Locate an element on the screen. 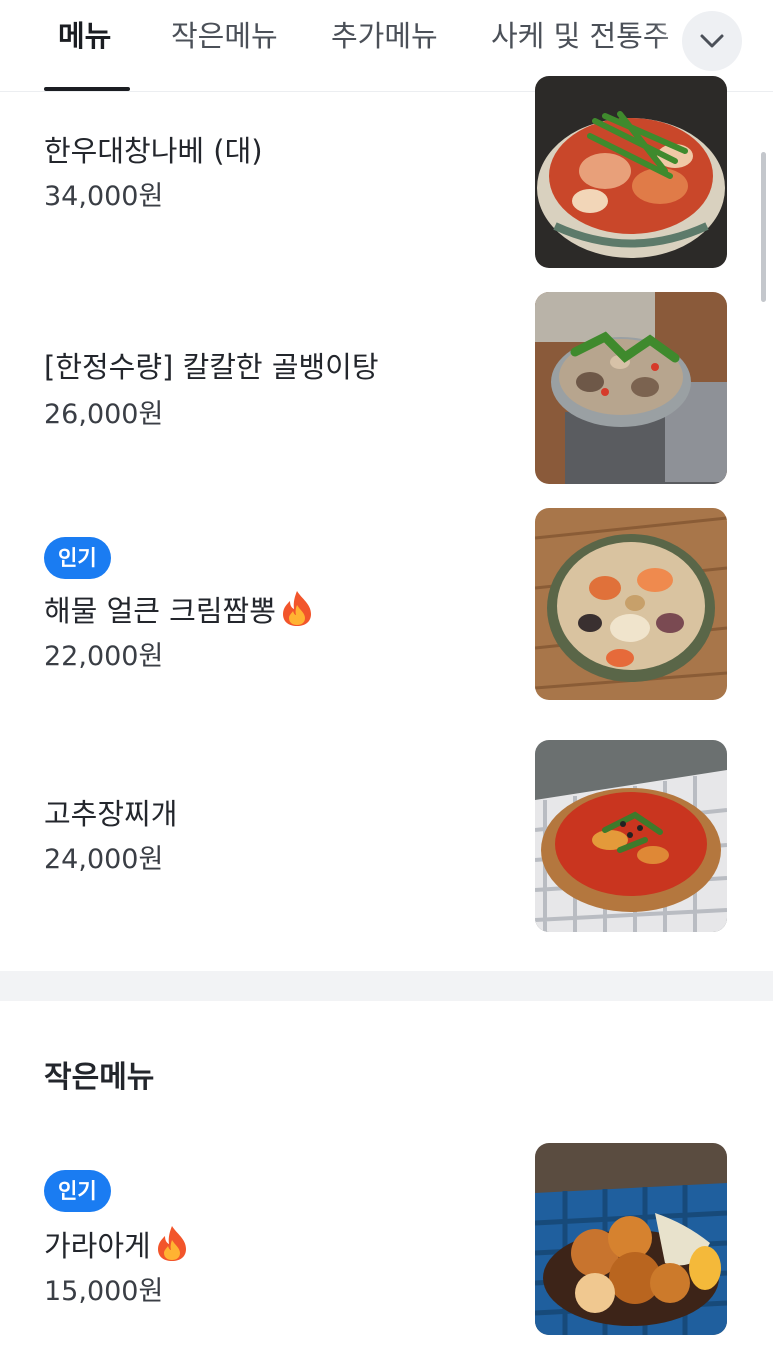 The height and width of the screenshot is (1353, 773). menu-item-price: 22,000원 is located at coordinates (104, 656).